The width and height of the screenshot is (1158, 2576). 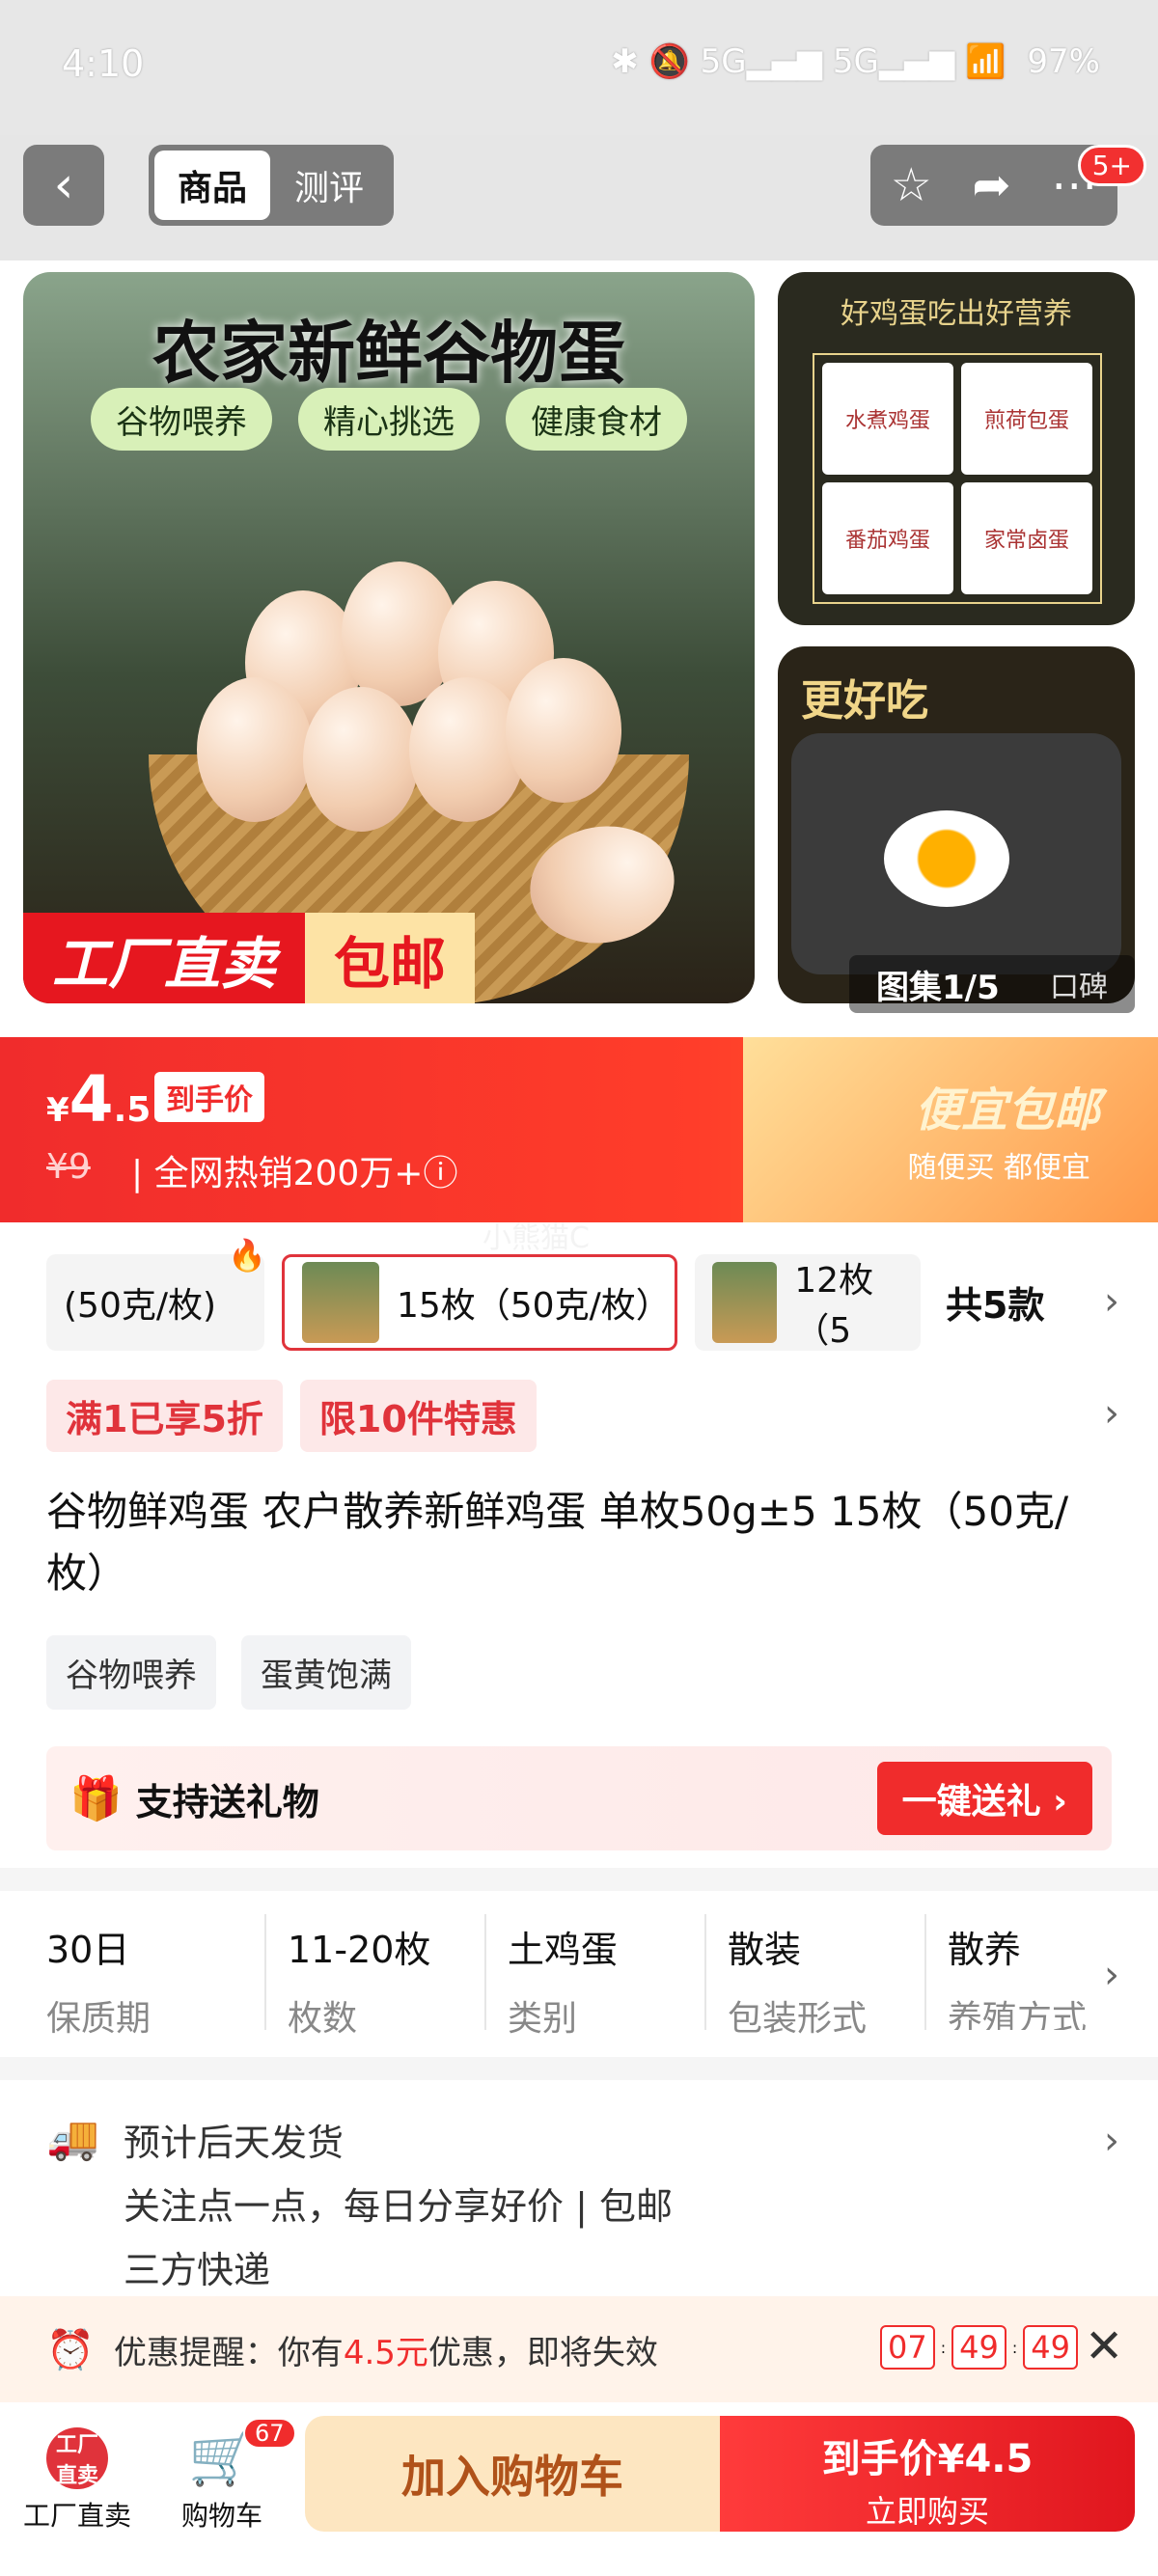 I want to click on close-icon: ✕, so click(x=1104, y=2346).